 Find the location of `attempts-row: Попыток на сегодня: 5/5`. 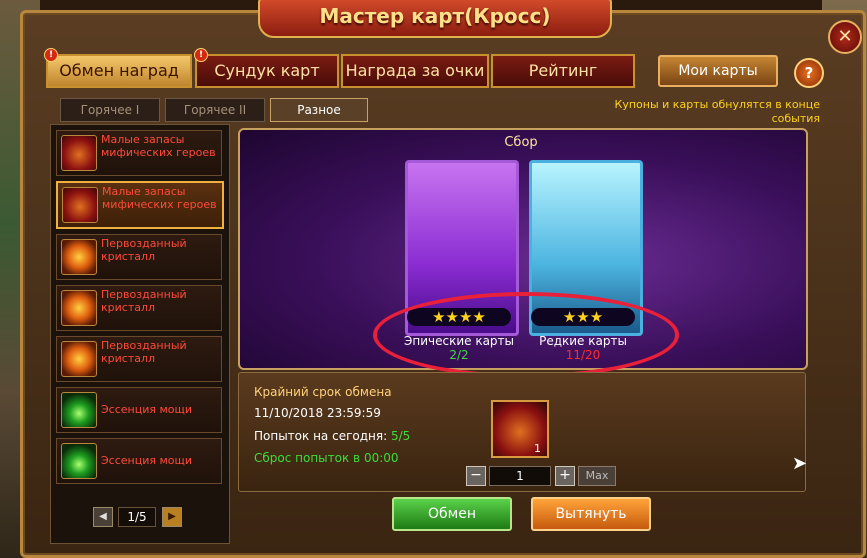

attempts-row: Попыток на сегодня: 5/5 is located at coordinates (332, 436).